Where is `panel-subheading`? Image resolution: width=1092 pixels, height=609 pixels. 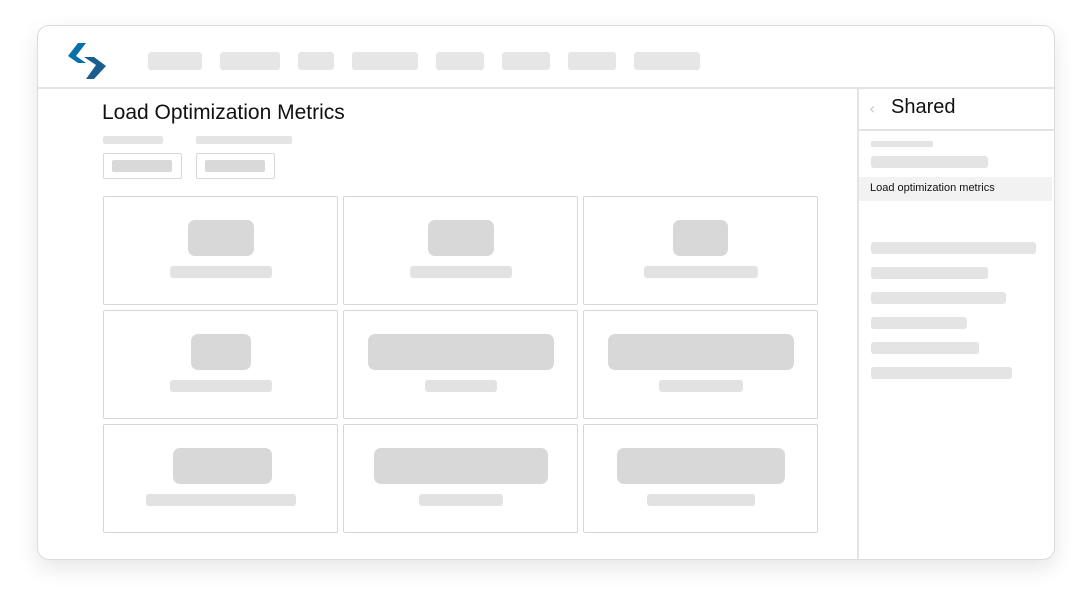
panel-subheading is located at coordinates (902, 144).